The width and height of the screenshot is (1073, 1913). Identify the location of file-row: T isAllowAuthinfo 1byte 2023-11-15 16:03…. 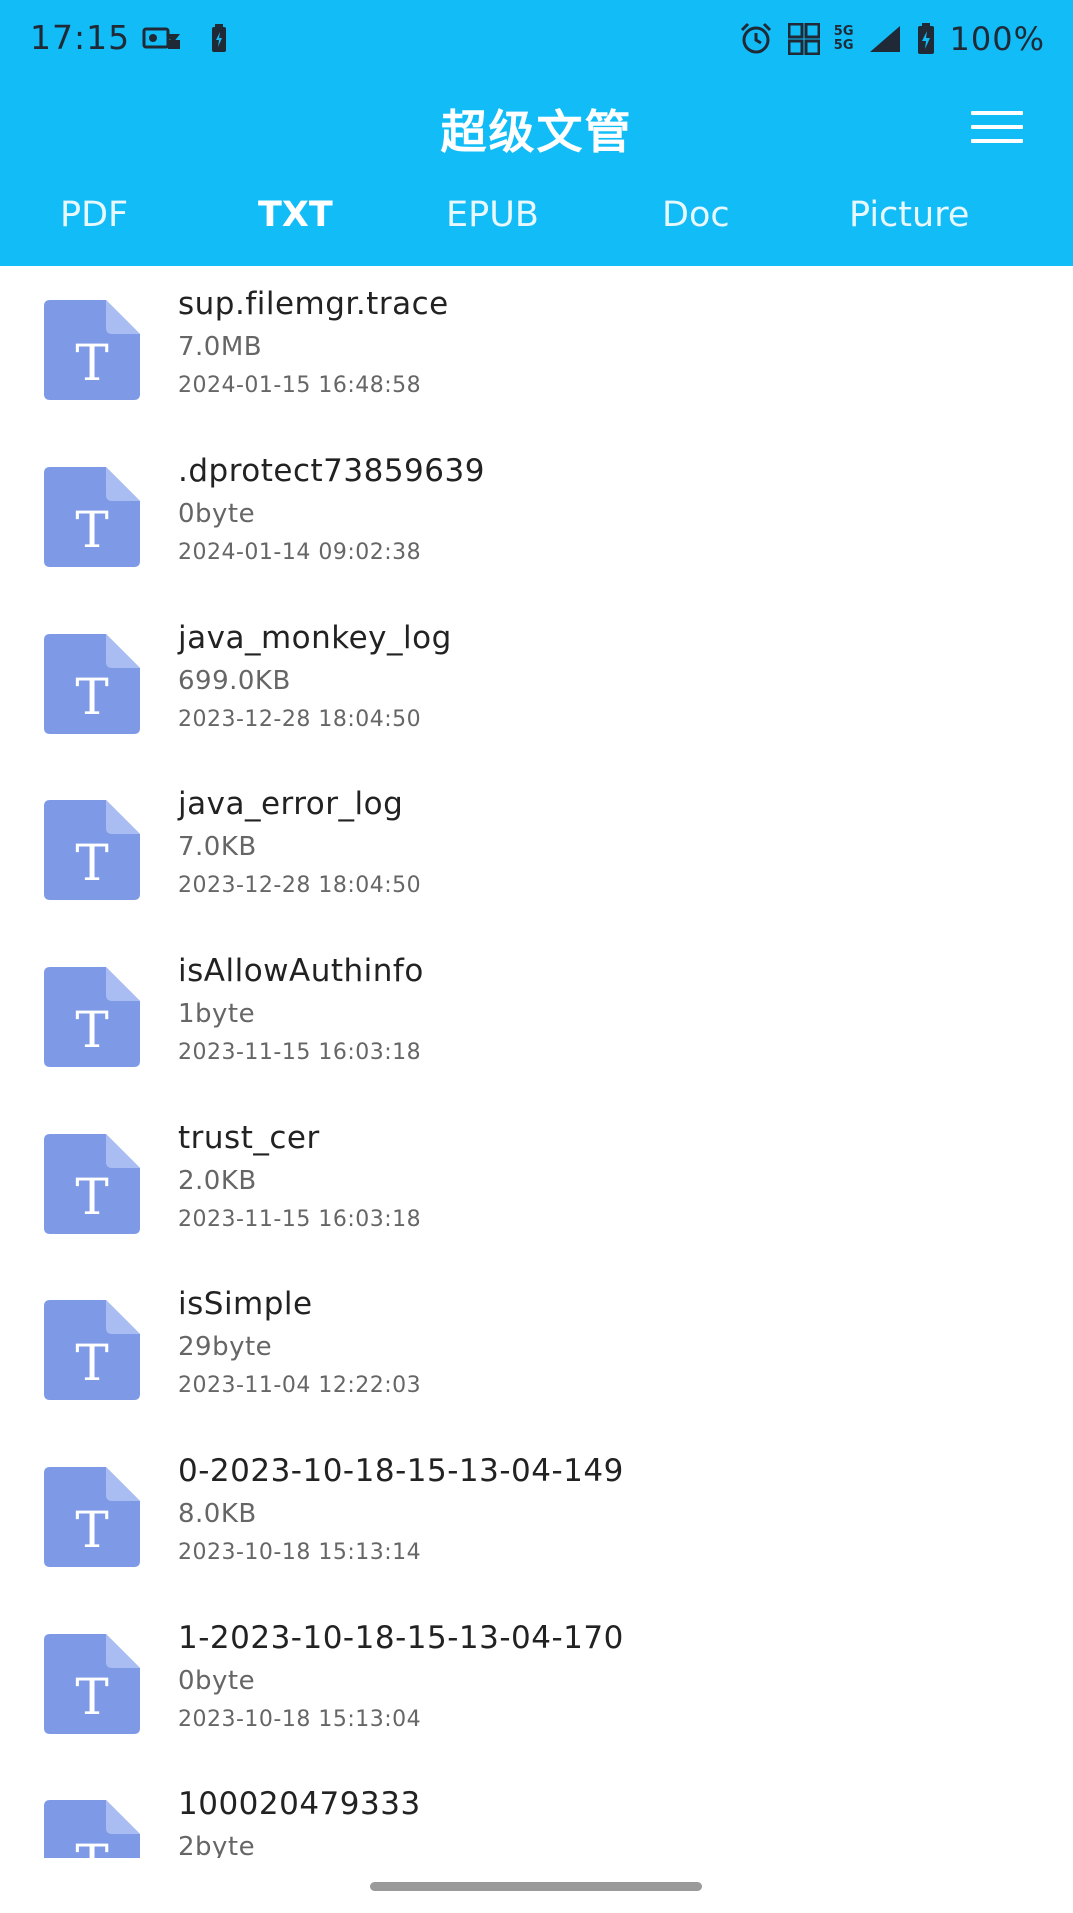
(536, 1016).